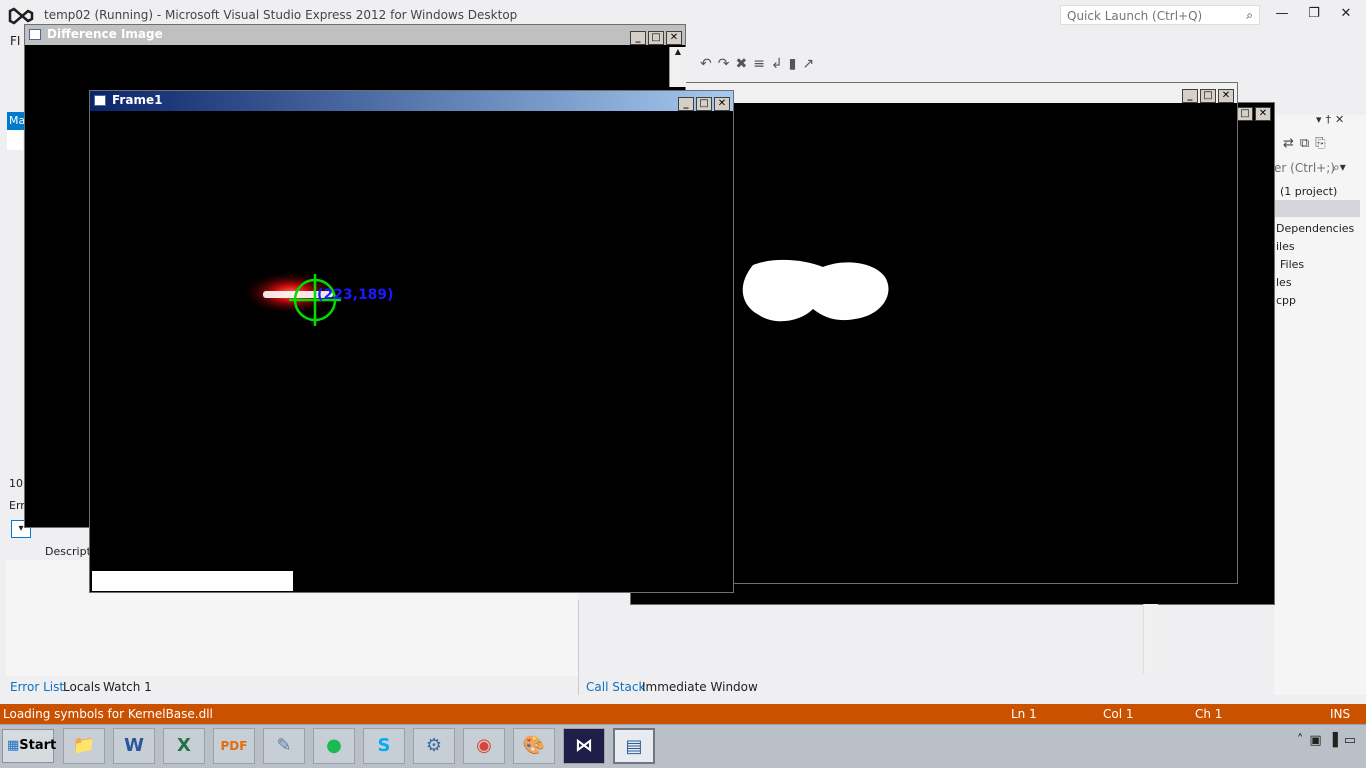 The height and width of the screenshot is (768, 1366). I want to click on chrome-icon: ◉, so click(484, 746).